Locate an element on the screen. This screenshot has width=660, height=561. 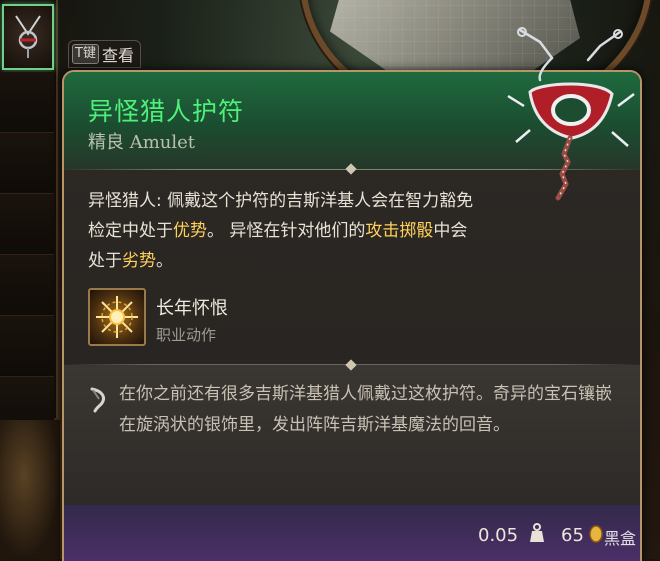
item-name: 异怪猎人护符 is located at coordinates (166, 111).